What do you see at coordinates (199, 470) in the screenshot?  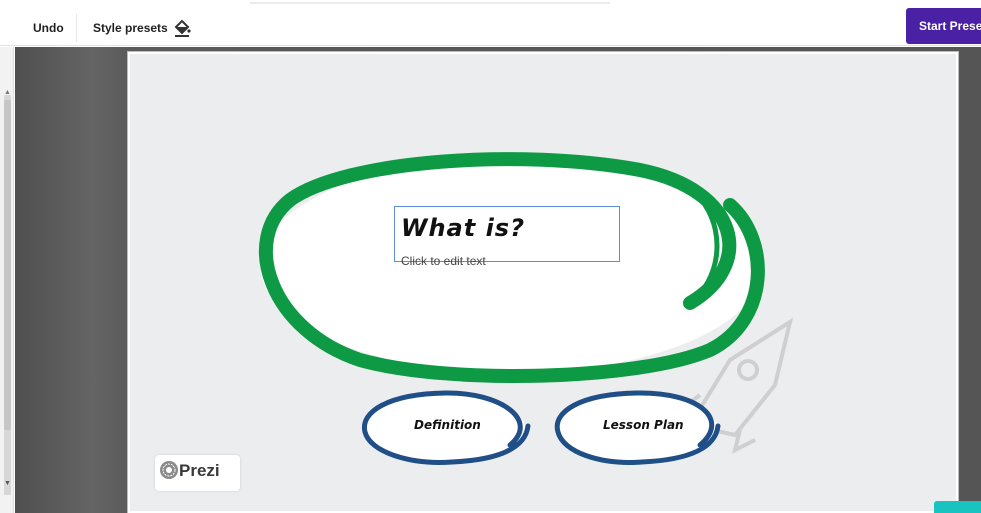 I see `prezi-logo-text: Prezi` at bounding box center [199, 470].